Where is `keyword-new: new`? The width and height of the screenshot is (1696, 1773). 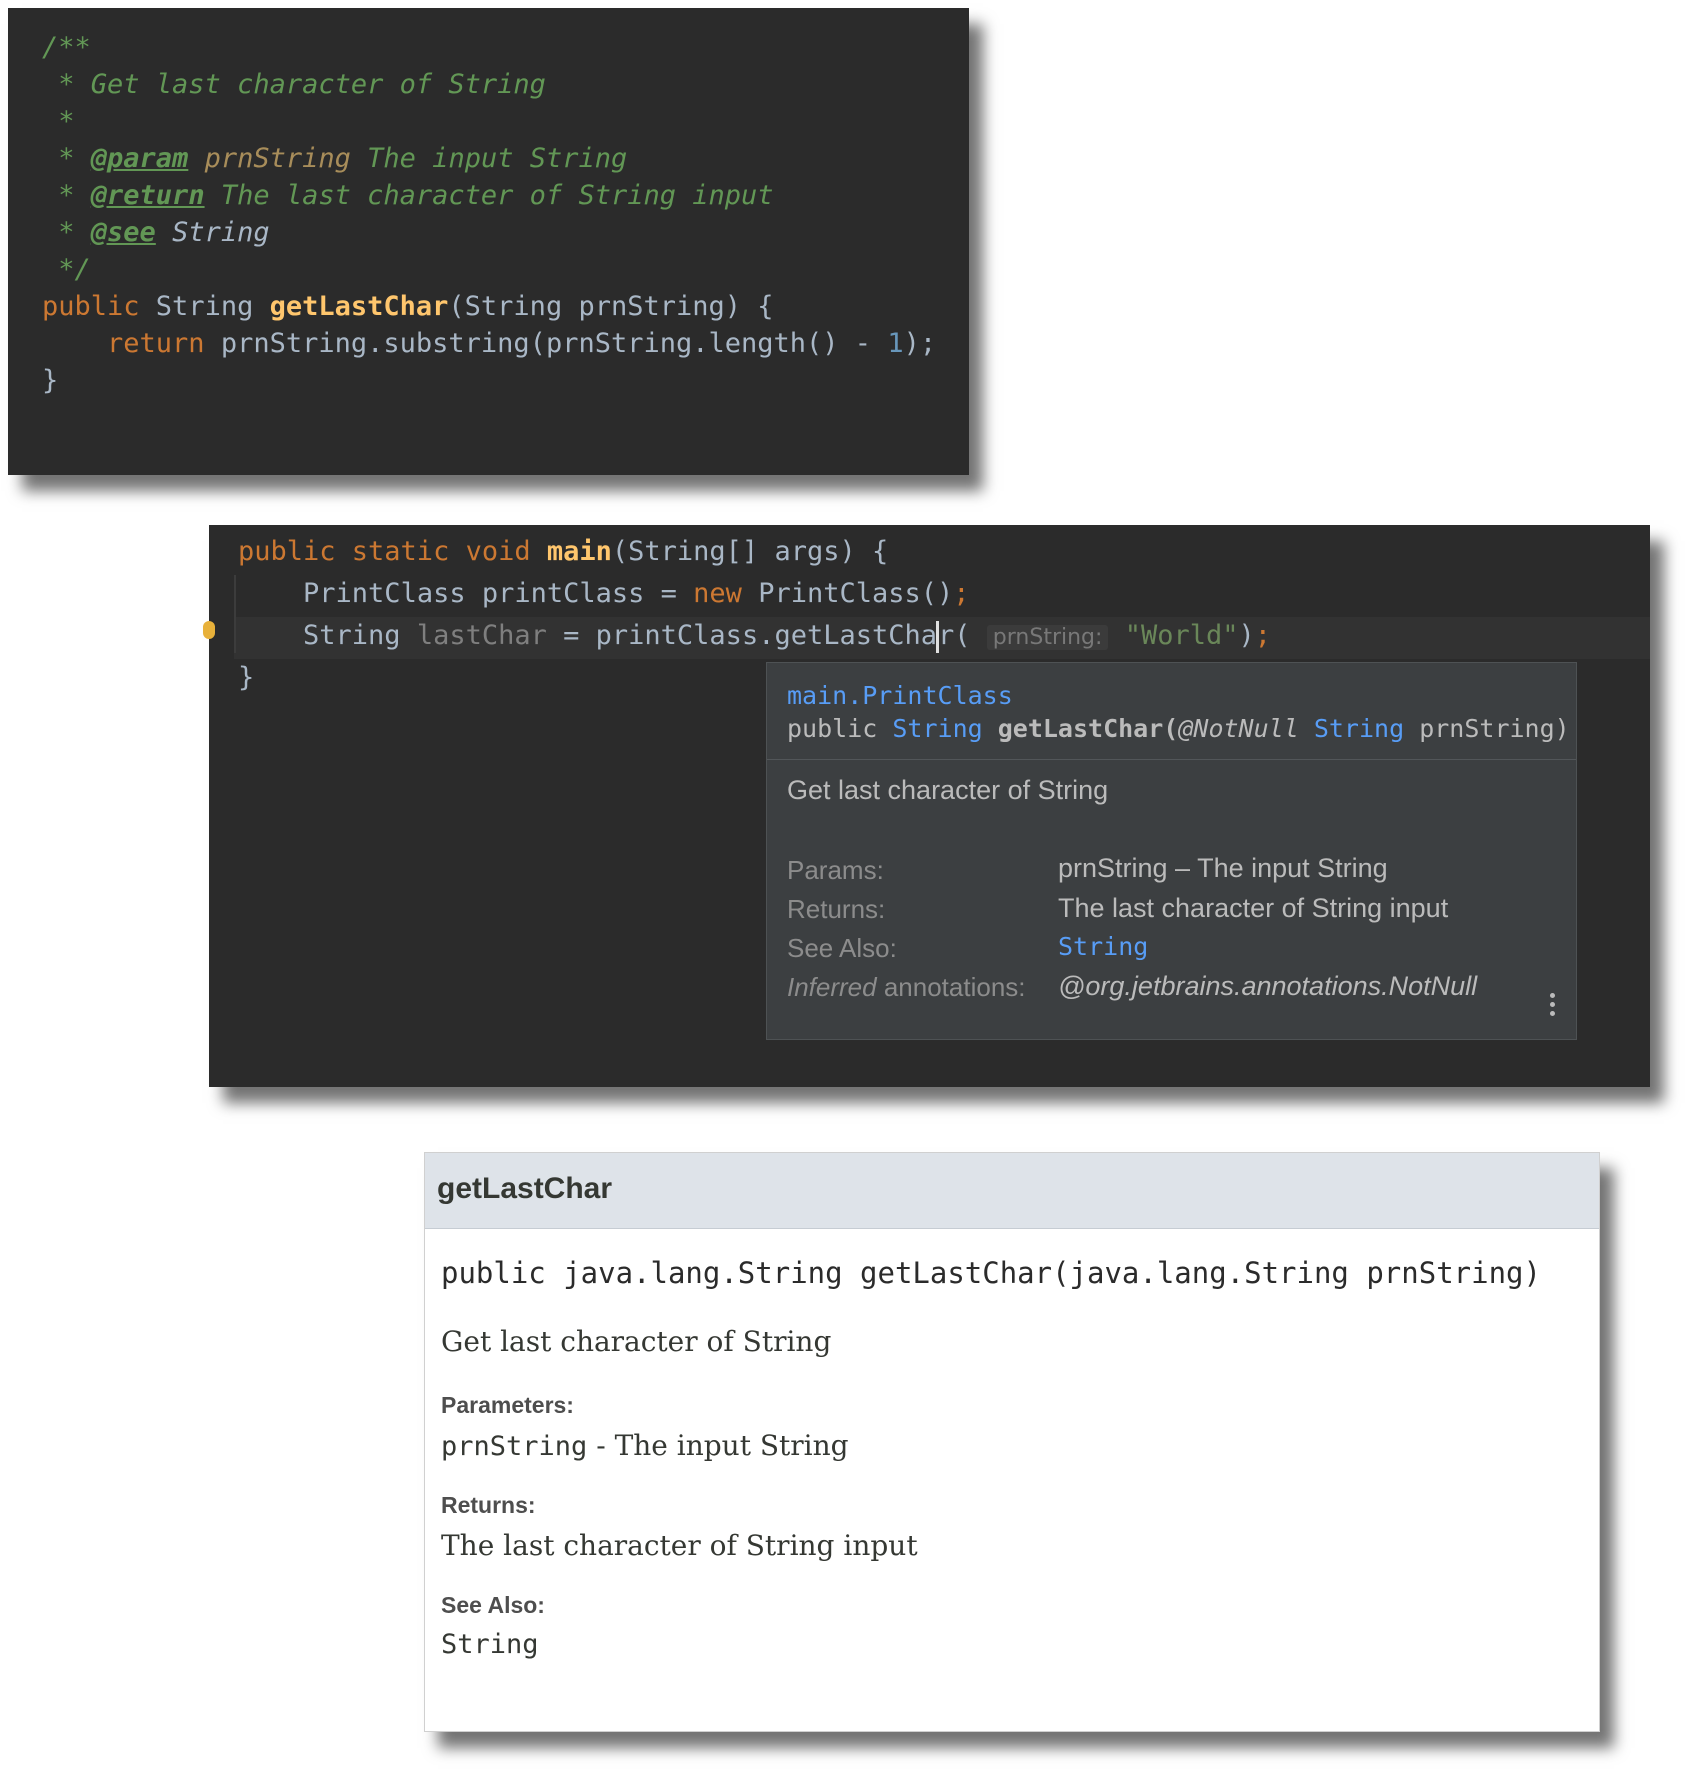
keyword-new: new is located at coordinates (717, 593).